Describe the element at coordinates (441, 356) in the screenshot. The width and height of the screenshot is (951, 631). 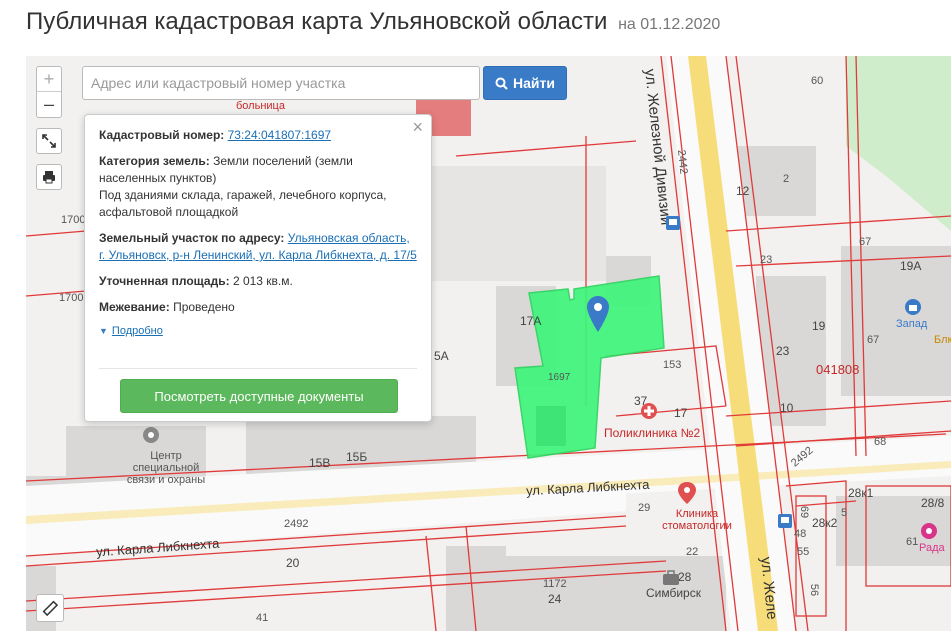
I see `building-number: 5А` at that location.